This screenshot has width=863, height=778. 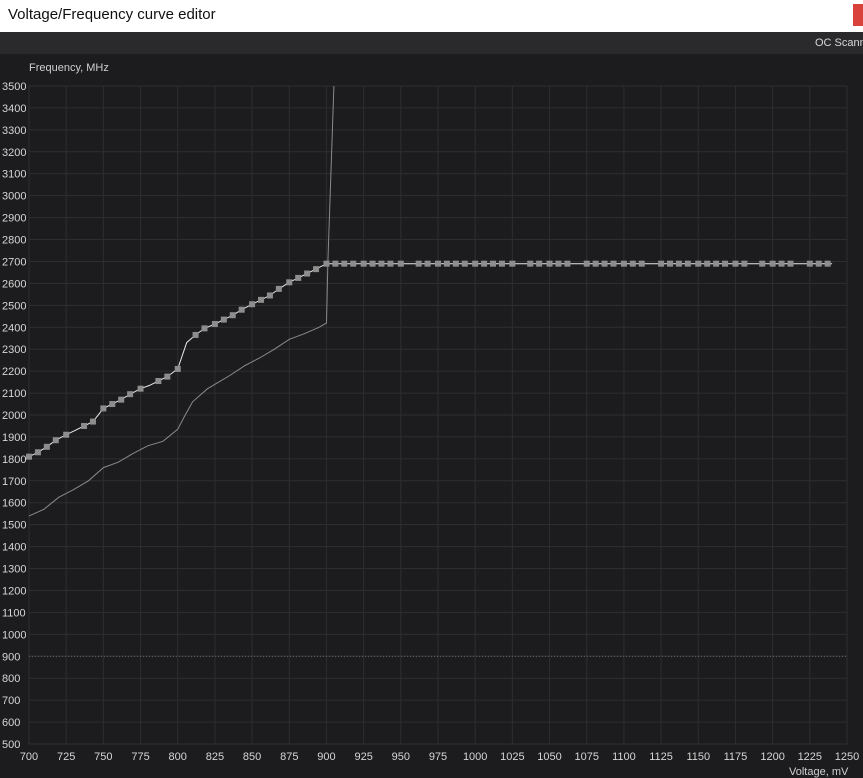 I want to click on x-tick-label: 975, so click(x=438, y=757).